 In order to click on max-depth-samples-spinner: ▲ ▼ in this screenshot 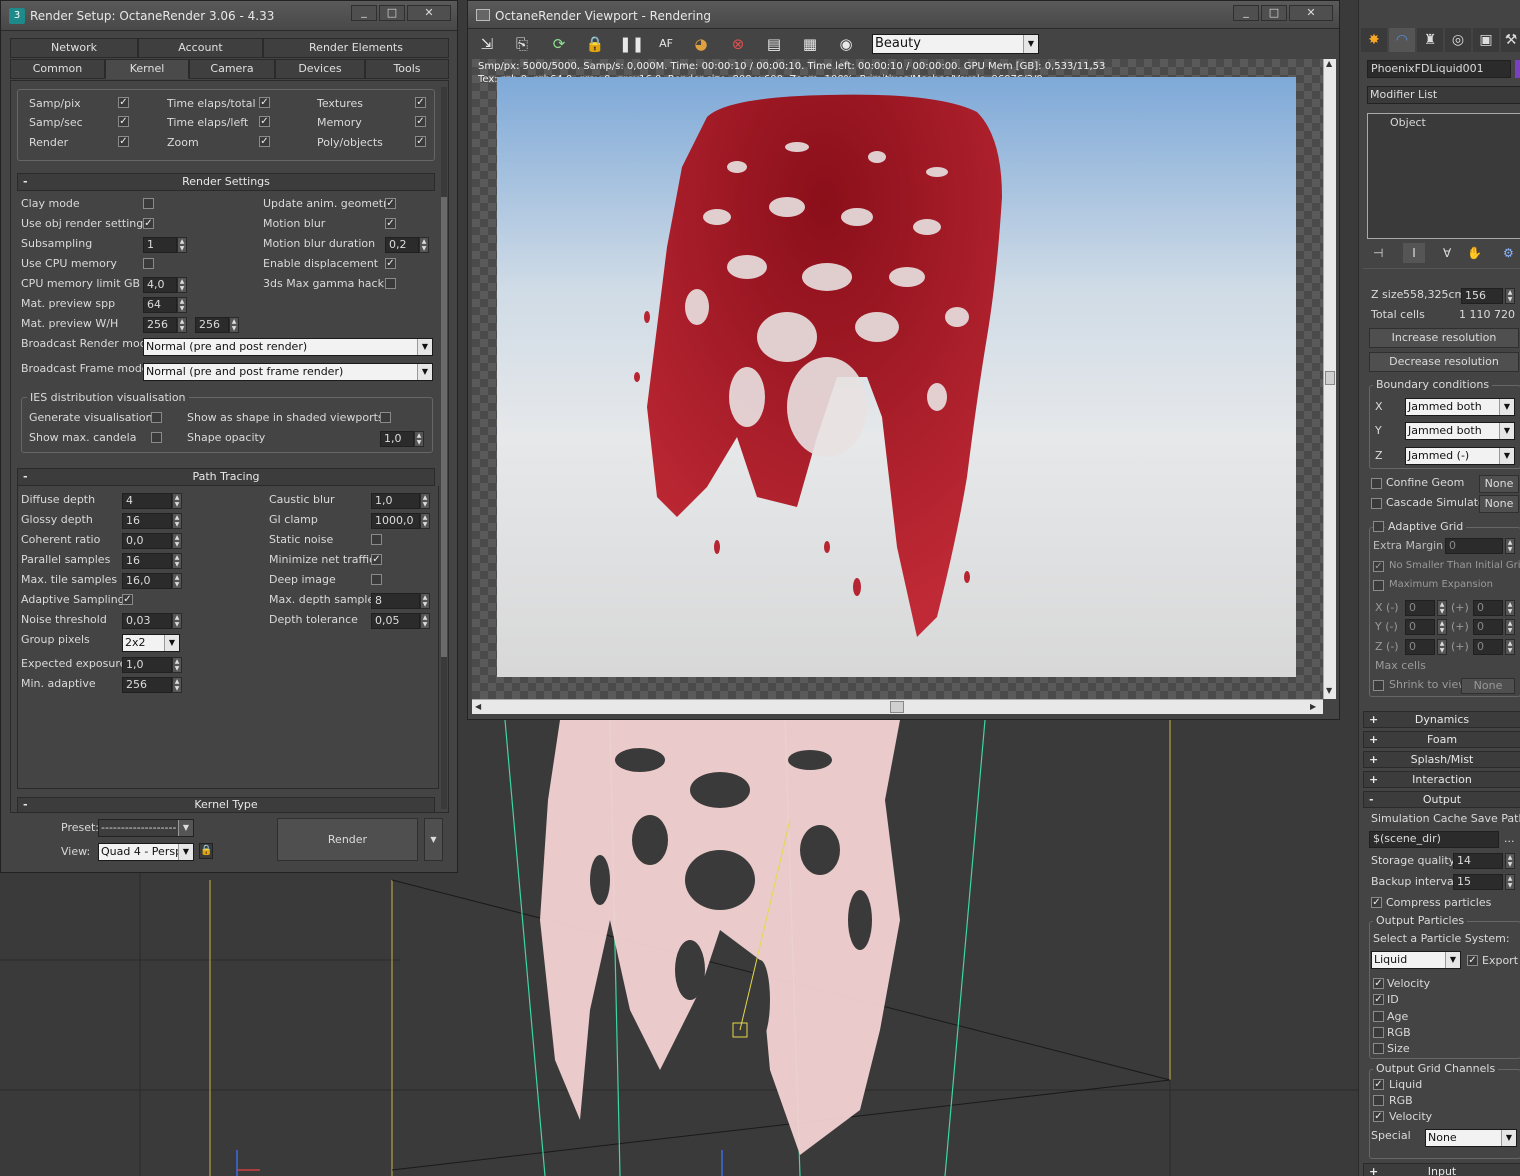, I will do `click(425, 601)`.